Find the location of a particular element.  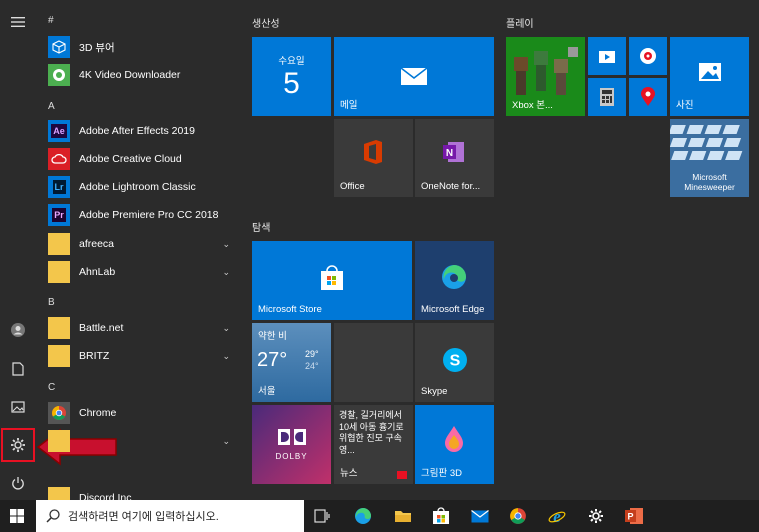

tile-calendar: 수요일 5 is located at coordinates (291, 76).